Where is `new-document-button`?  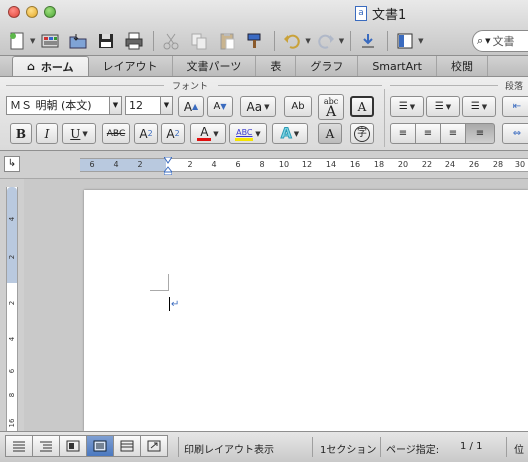
new-document-button is located at coordinates (17, 41).